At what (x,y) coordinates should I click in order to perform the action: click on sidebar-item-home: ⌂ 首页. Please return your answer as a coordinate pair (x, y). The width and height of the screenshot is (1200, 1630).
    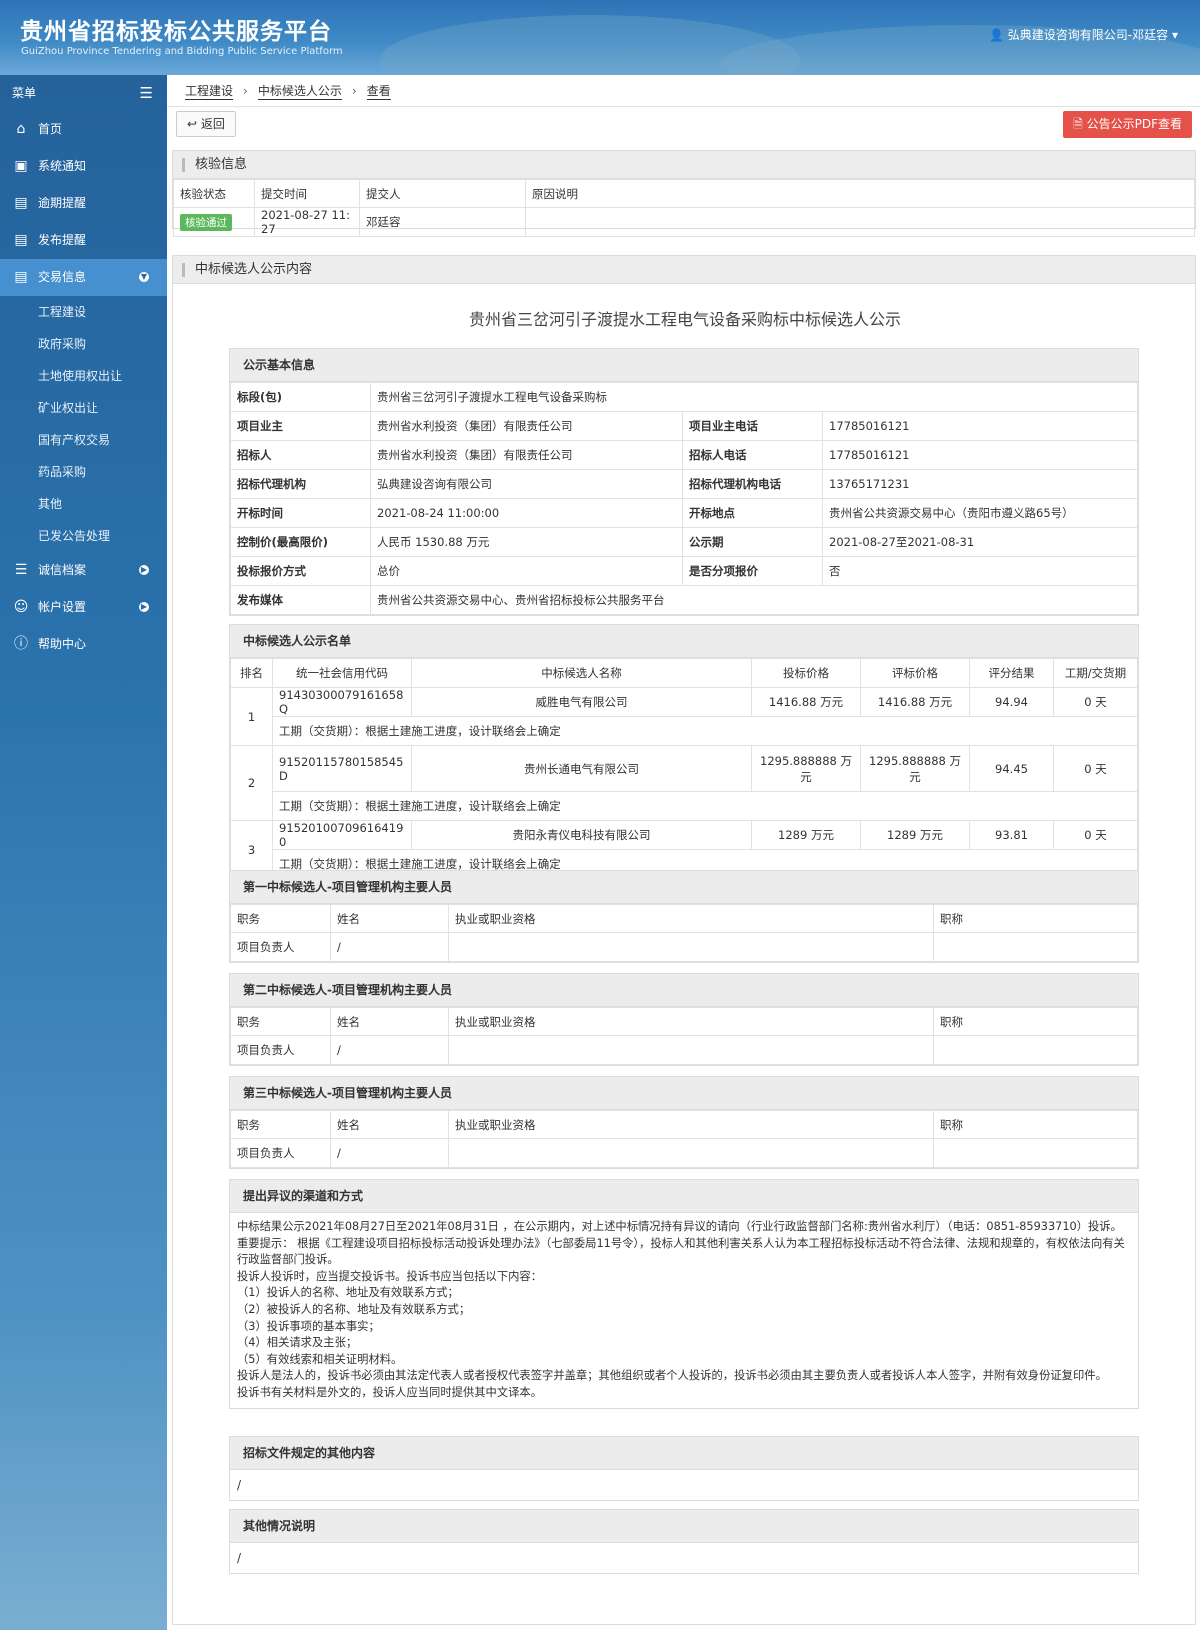
    Looking at the image, I should click on (83, 129).